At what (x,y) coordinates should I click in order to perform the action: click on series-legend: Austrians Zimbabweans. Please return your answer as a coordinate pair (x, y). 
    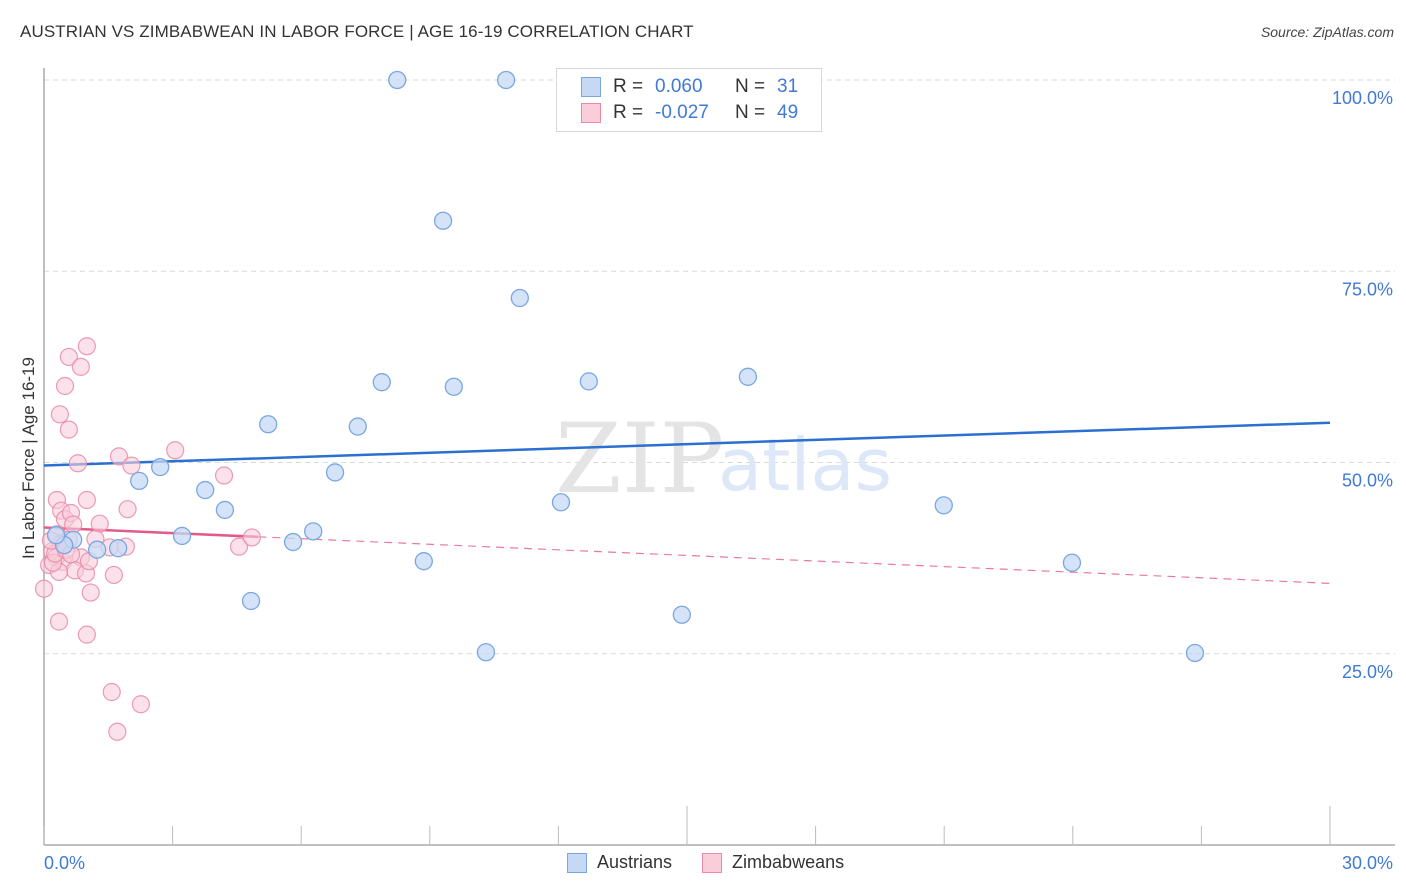
    Looking at the image, I should click on (720, 862).